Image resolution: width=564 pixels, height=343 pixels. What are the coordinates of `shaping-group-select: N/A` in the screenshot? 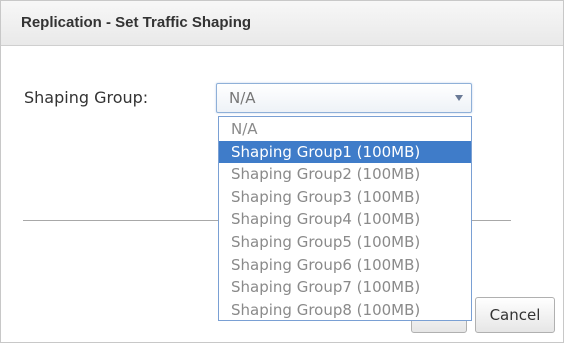 It's located at (344, 98).